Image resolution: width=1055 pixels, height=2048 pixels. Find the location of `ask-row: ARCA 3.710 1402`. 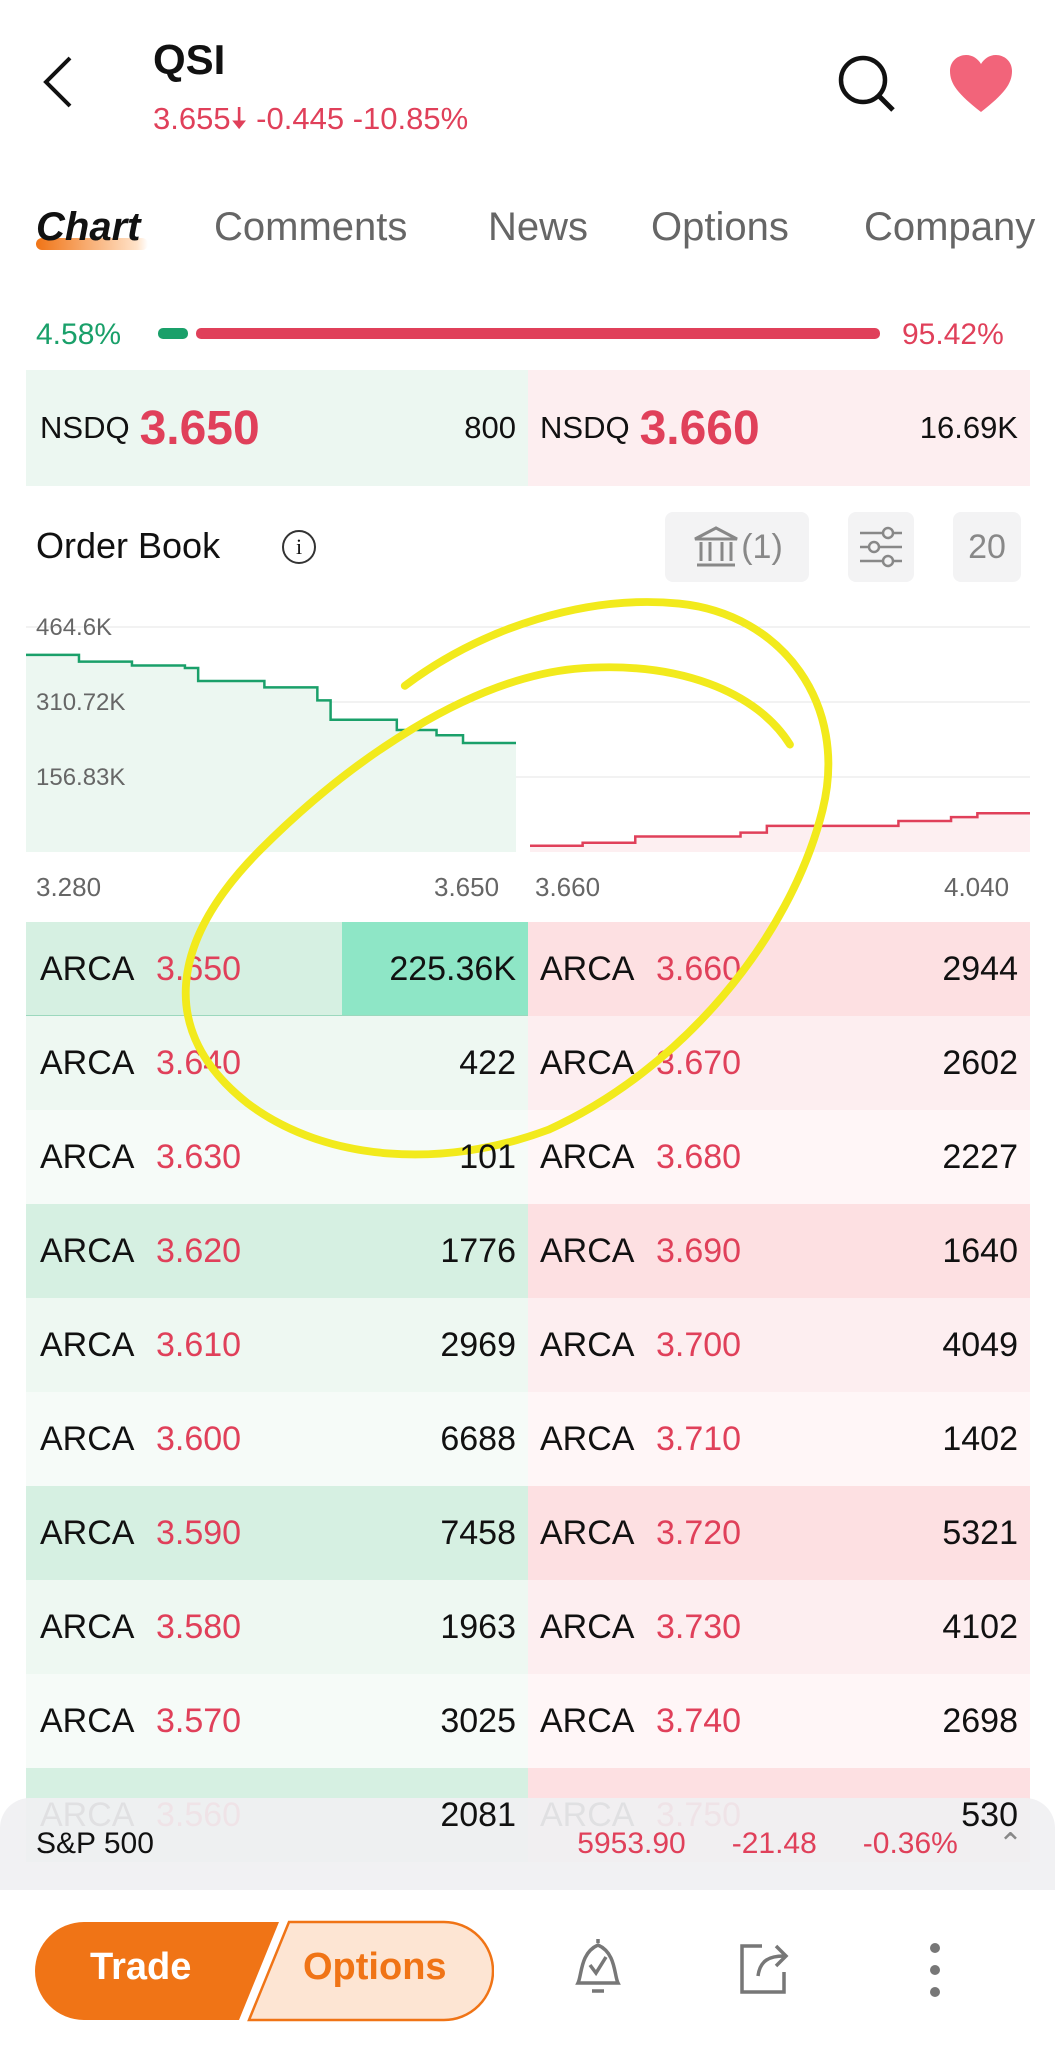

ask-row: ARCA 3.710 1402 is located at coordinates (779, 1439).